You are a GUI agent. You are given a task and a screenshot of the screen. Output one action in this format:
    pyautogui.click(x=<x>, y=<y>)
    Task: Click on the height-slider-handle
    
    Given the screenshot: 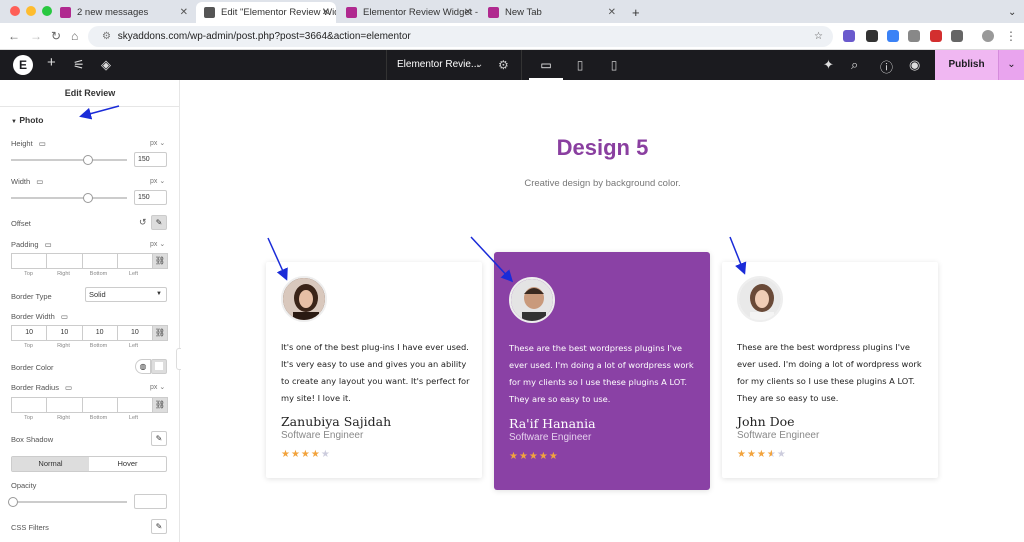 What is the action you would take?
    pyautogui.click(x=87, y=160)
    